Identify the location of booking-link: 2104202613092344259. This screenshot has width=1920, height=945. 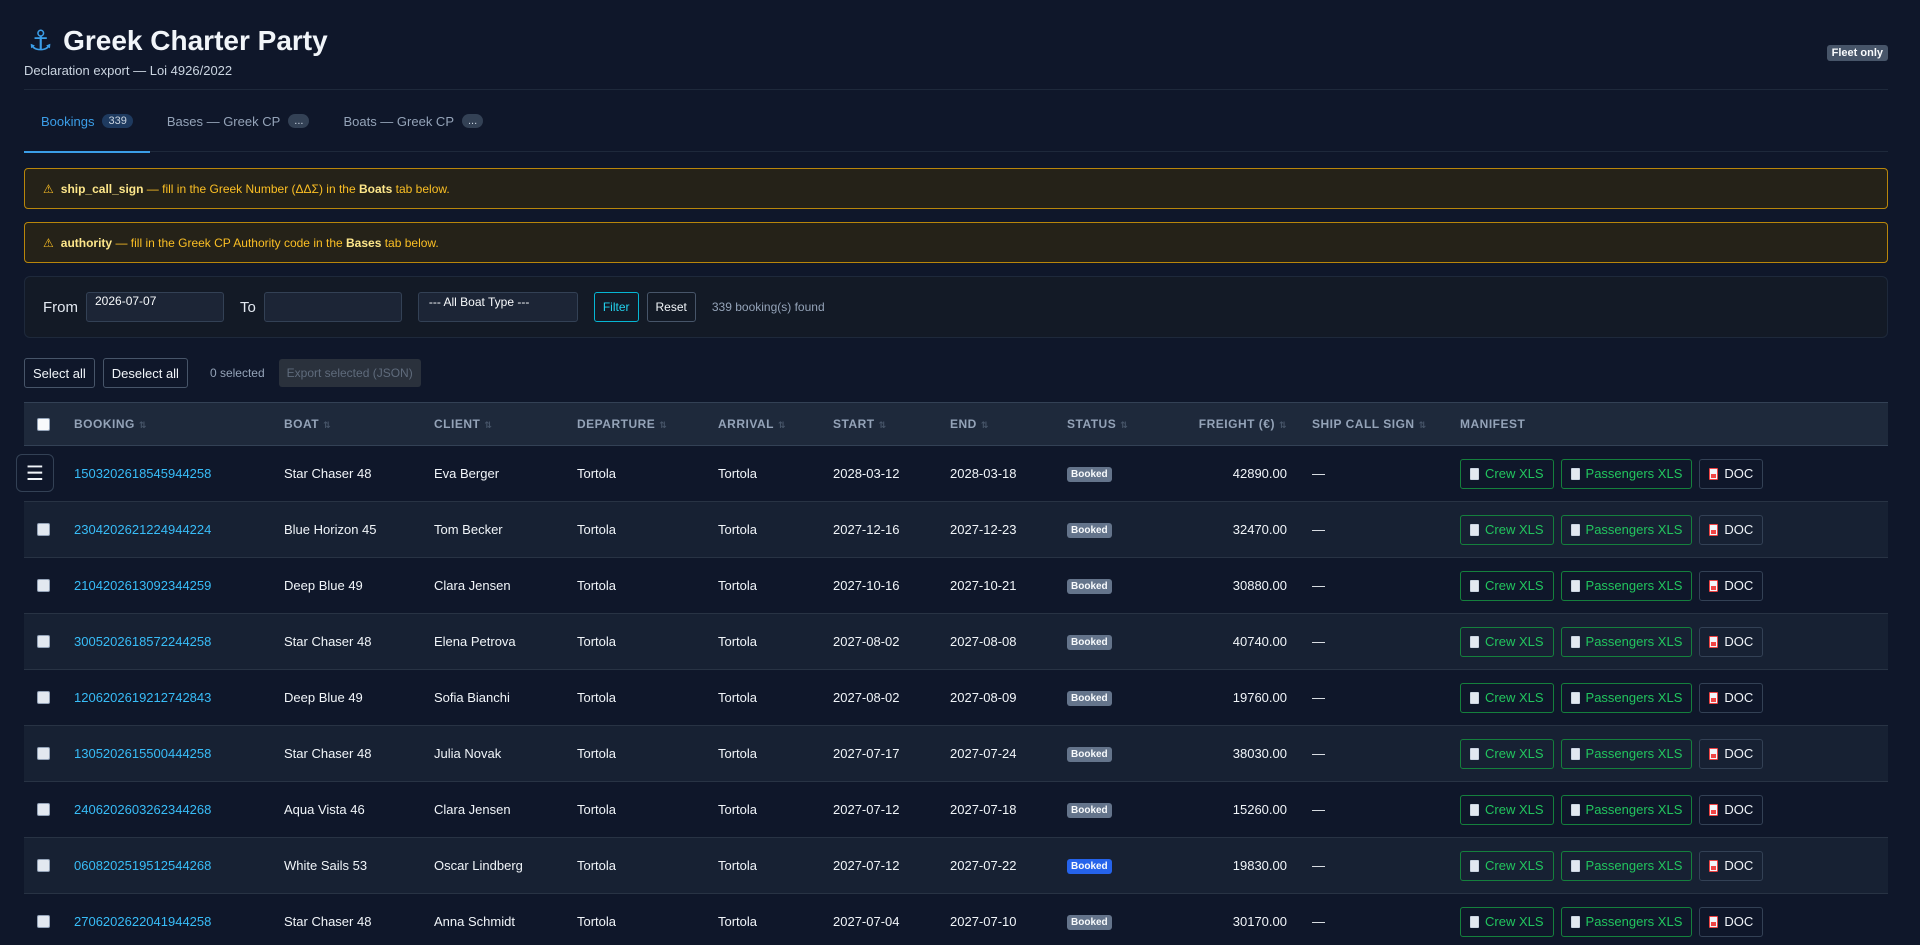
(142, 585).